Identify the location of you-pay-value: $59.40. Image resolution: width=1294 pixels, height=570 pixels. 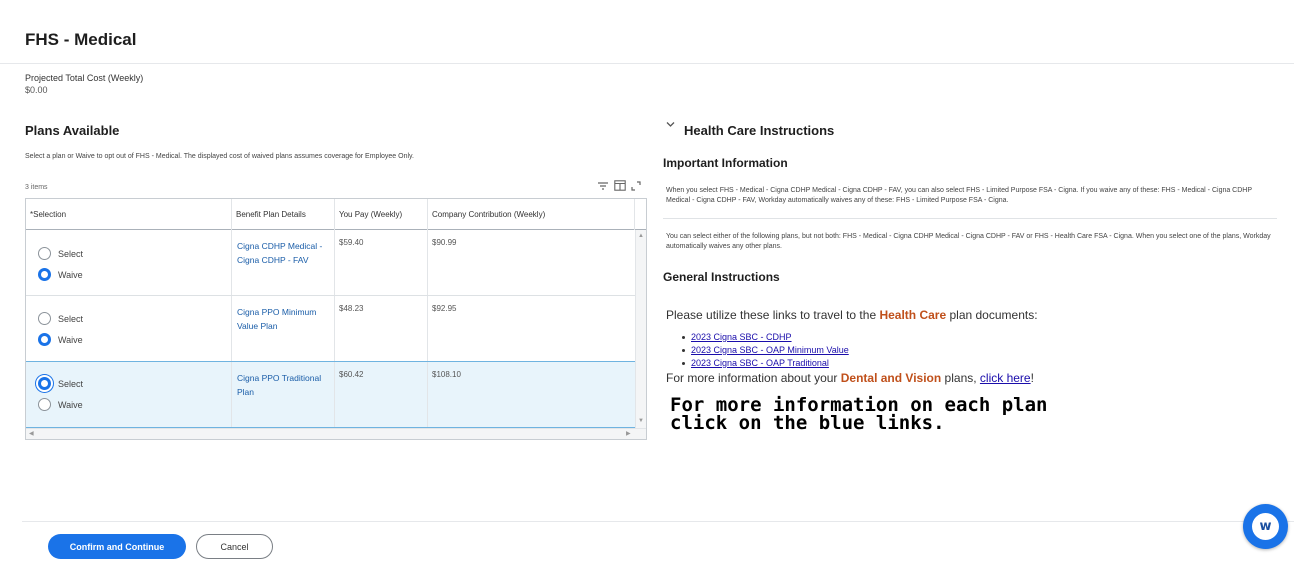
(351, 242).